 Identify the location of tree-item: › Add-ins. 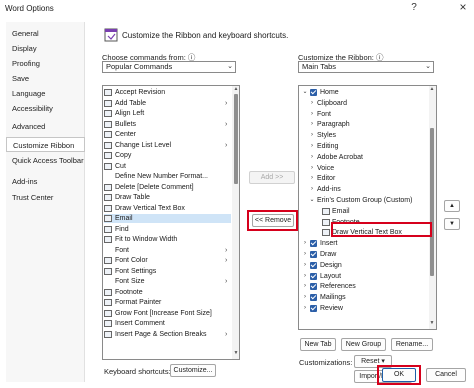
(363, 189).